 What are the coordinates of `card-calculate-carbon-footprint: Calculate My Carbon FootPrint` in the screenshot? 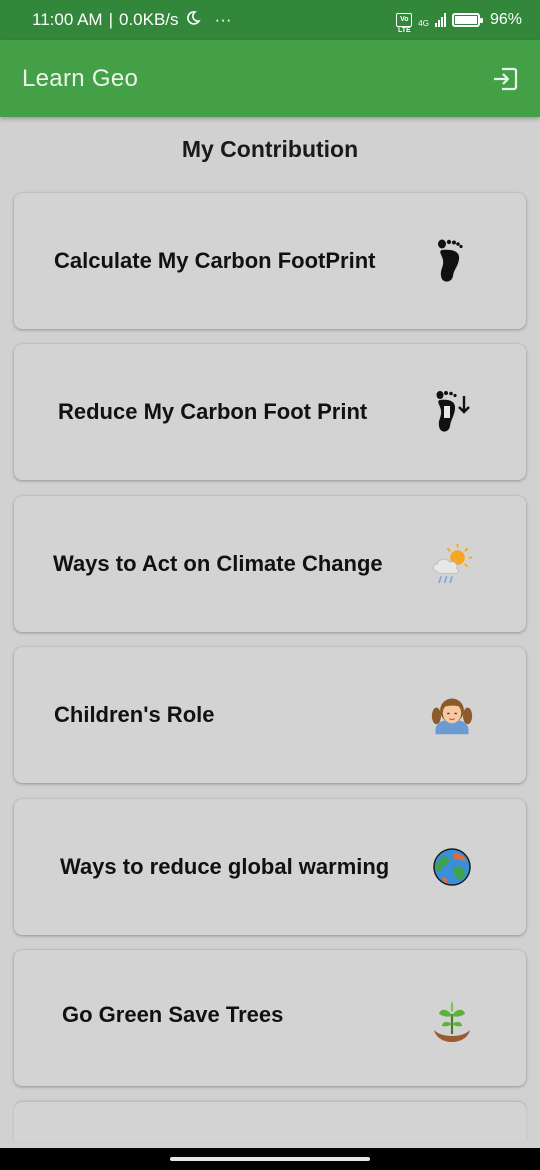 It's located at (270, 261).